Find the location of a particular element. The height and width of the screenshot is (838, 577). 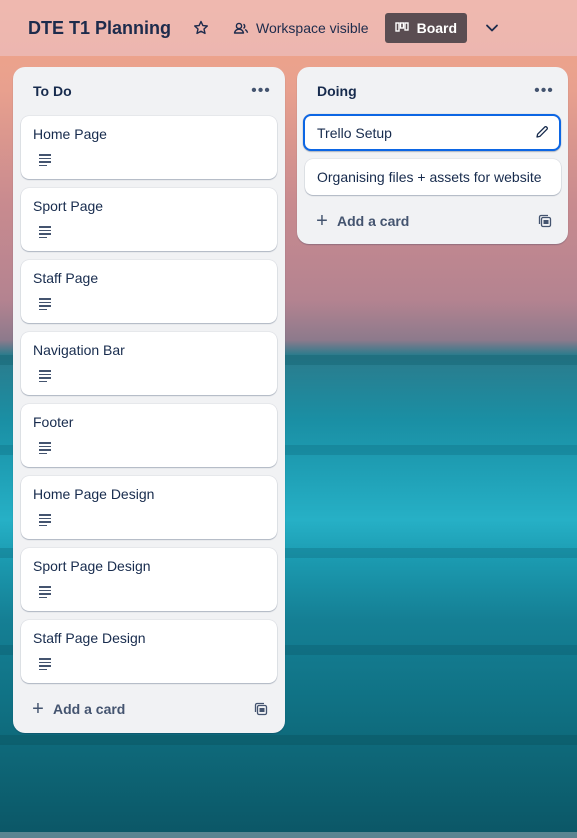

workspace-visibility-label: Workspace visible is located at coordinates (312, 28).